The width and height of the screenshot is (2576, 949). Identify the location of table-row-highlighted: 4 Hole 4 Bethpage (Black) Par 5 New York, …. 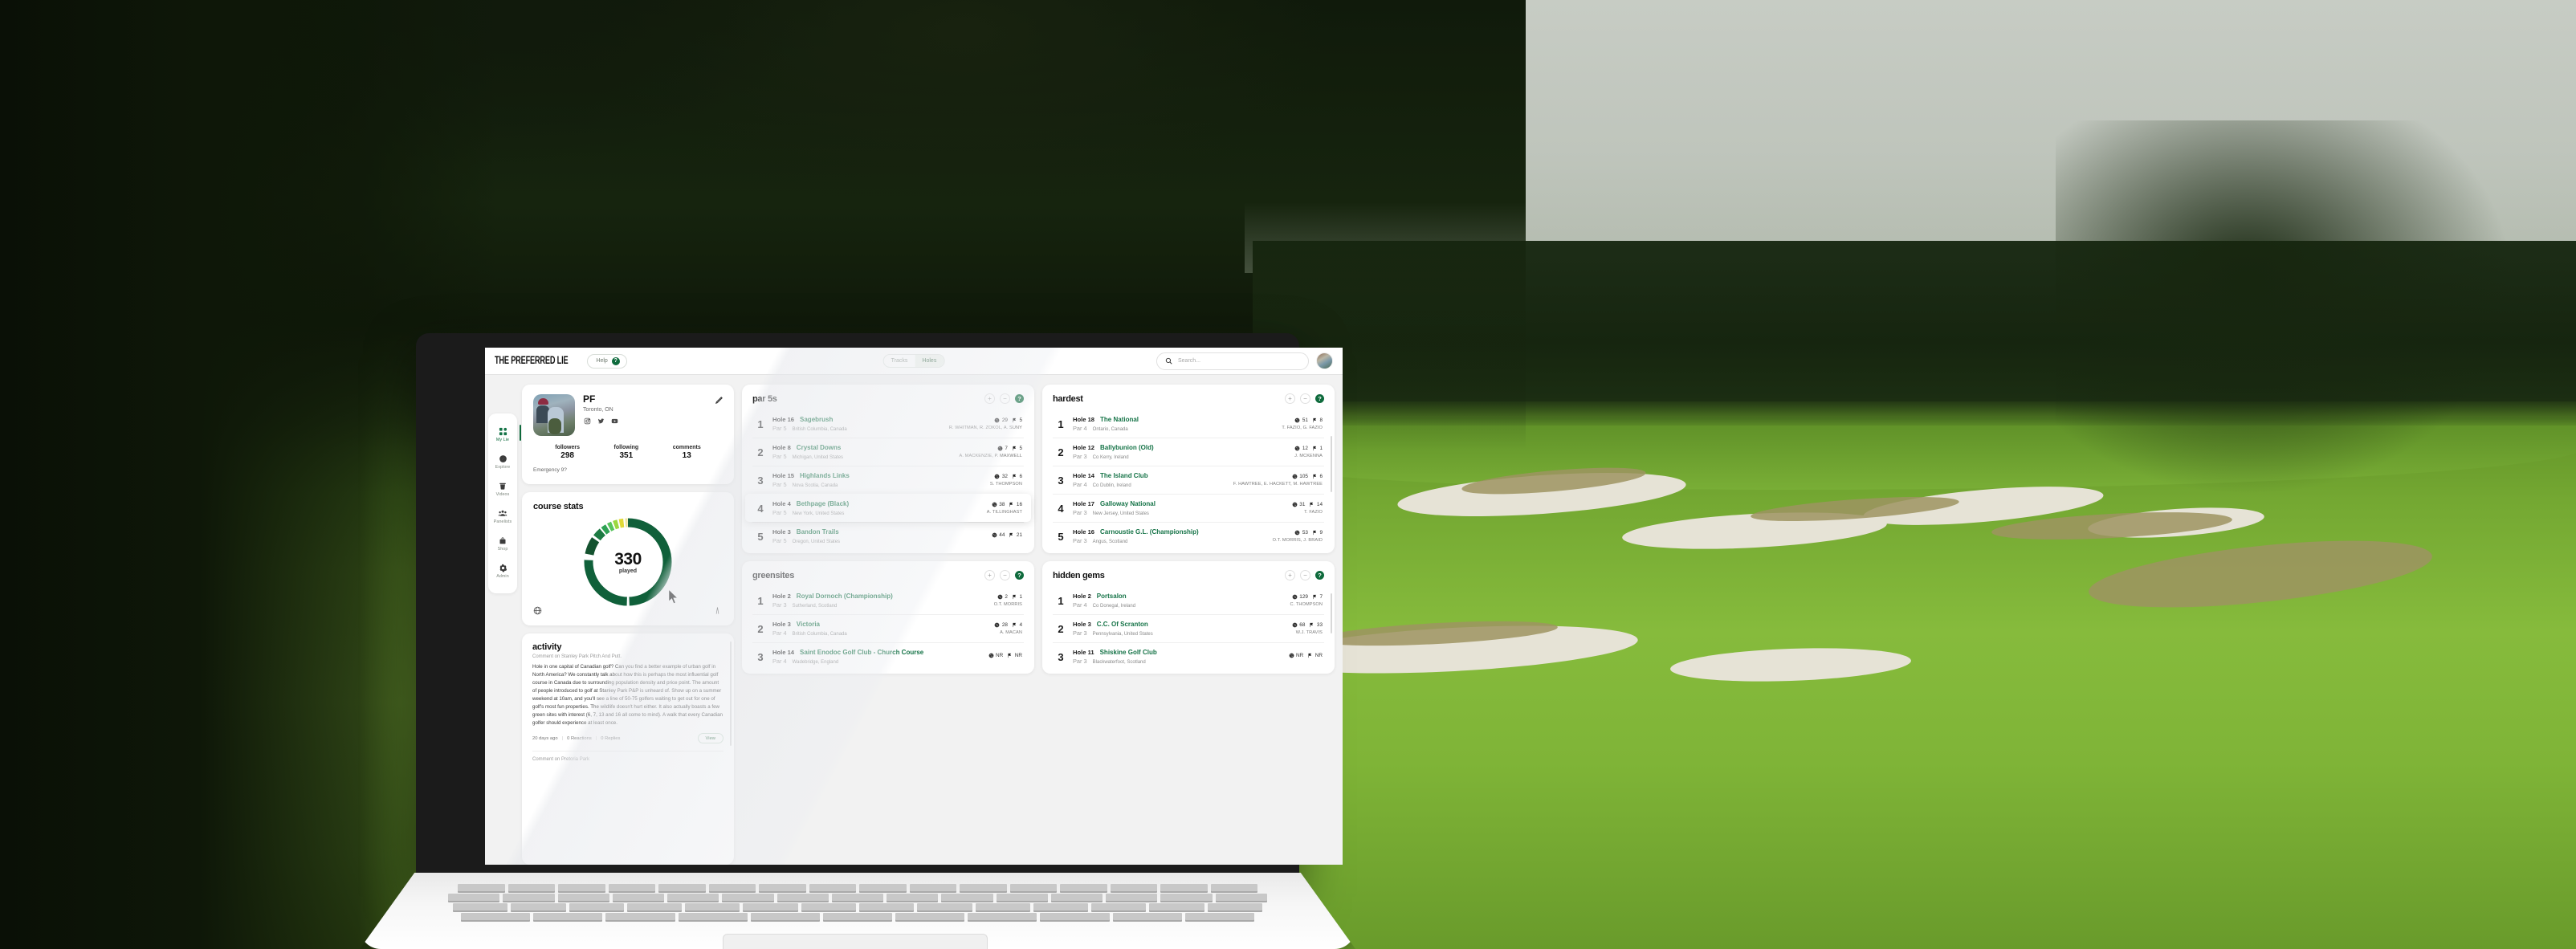
(888, 508).